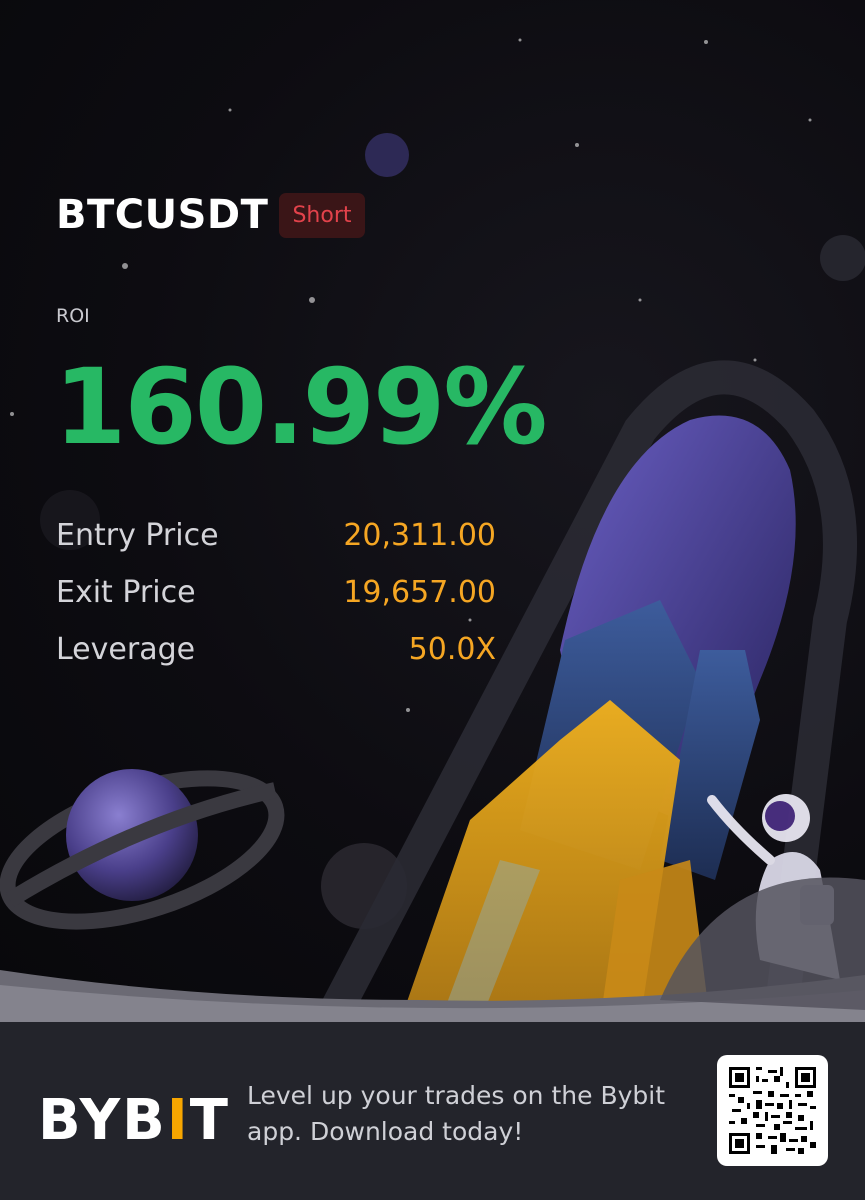 This screenshot has height=1200, width=865. I want to click on stat-label: Leverage, so click(126, 649).